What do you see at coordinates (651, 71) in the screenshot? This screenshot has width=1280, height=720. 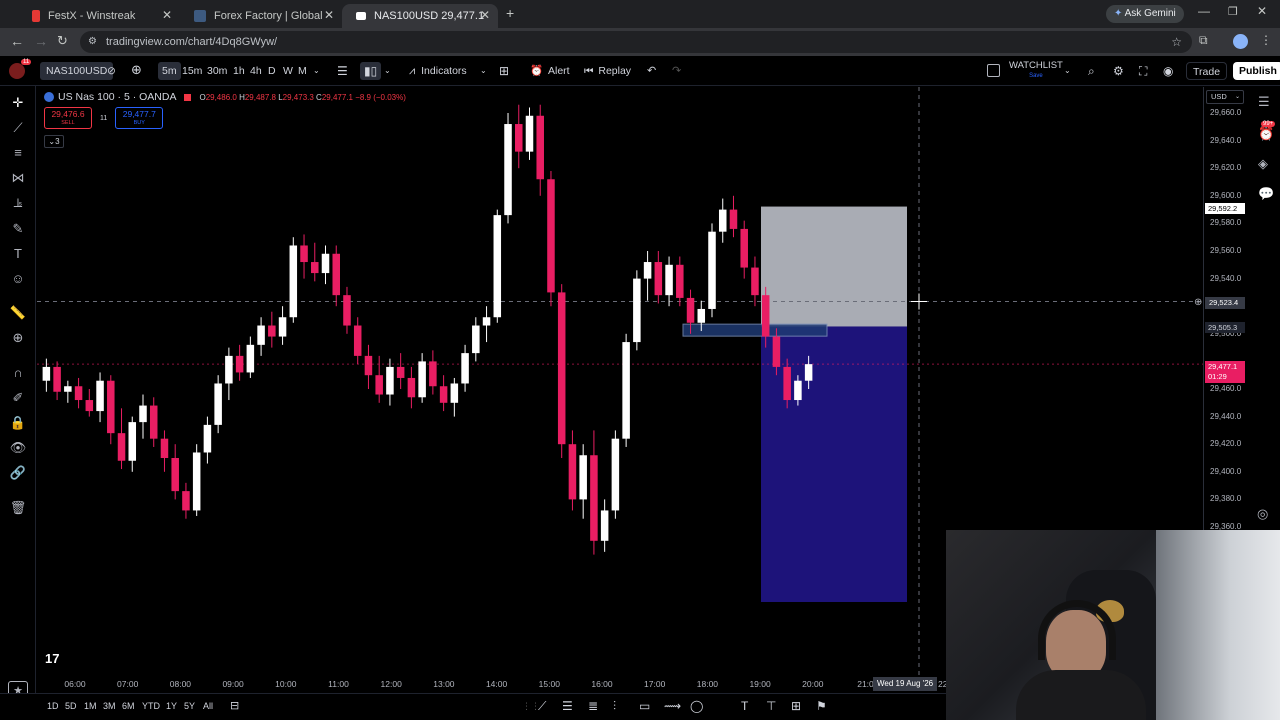 I see `undo-icon: ↶` at bounding box center [651, 71].